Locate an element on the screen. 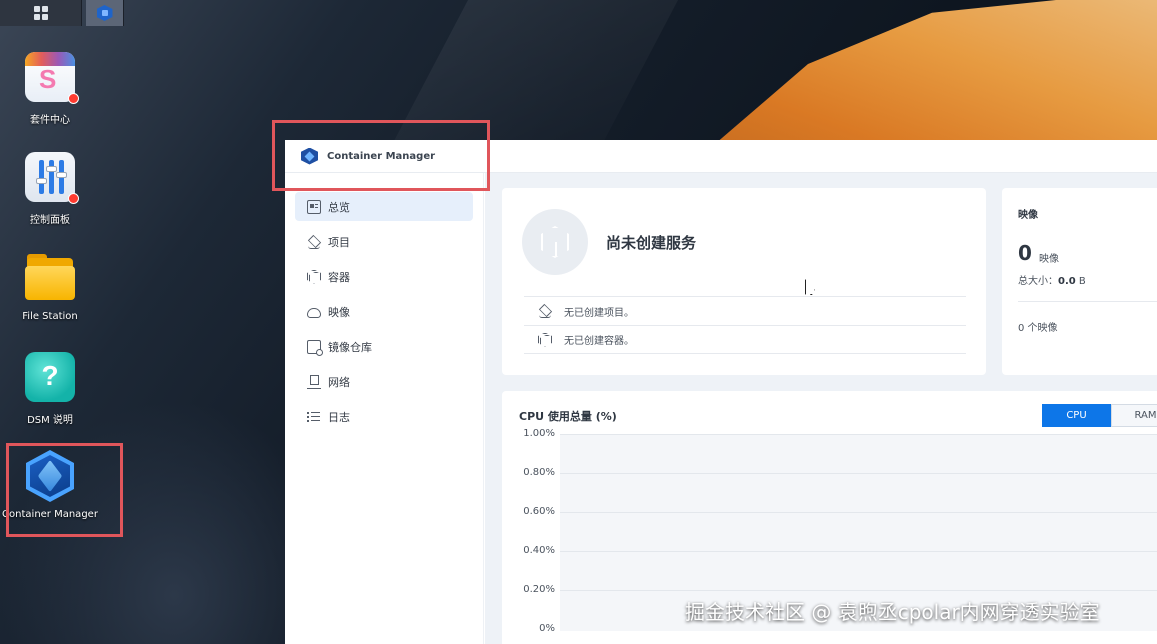  service-row-container: 无已创建容器。 is located at coordinates (745, 339).